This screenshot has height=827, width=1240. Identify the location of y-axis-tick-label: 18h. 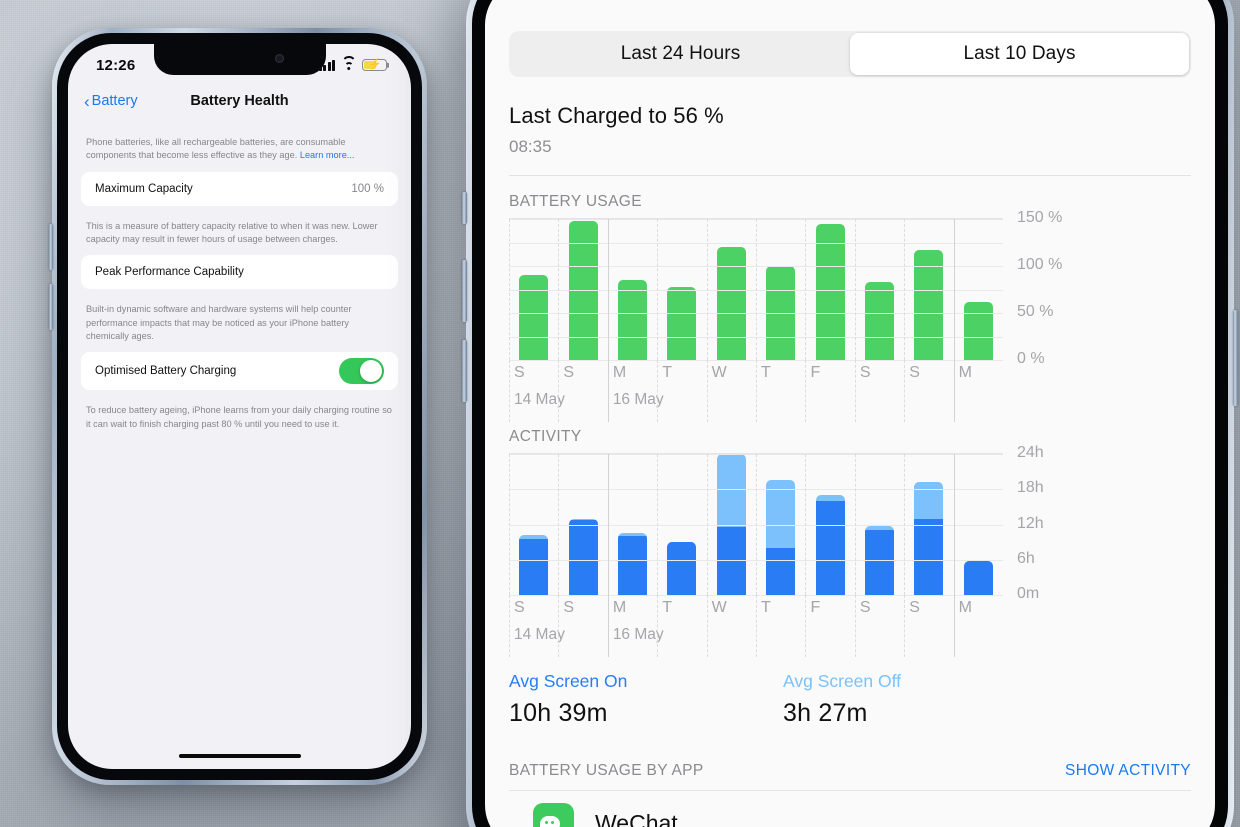
(1030, 488).